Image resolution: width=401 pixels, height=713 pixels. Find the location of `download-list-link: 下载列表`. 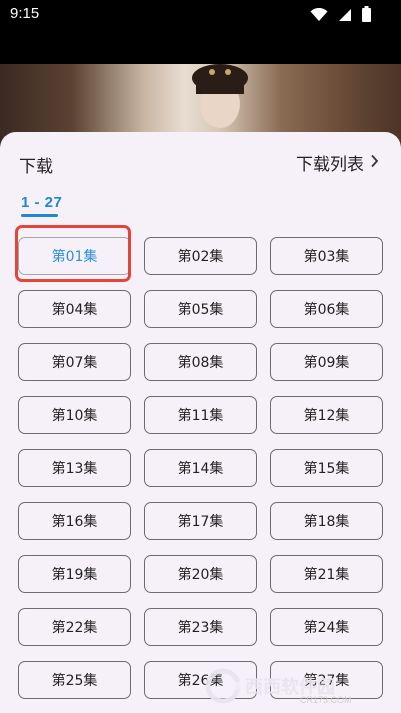

download-list-link: 下载列表 is located at coordinates (337, 162).